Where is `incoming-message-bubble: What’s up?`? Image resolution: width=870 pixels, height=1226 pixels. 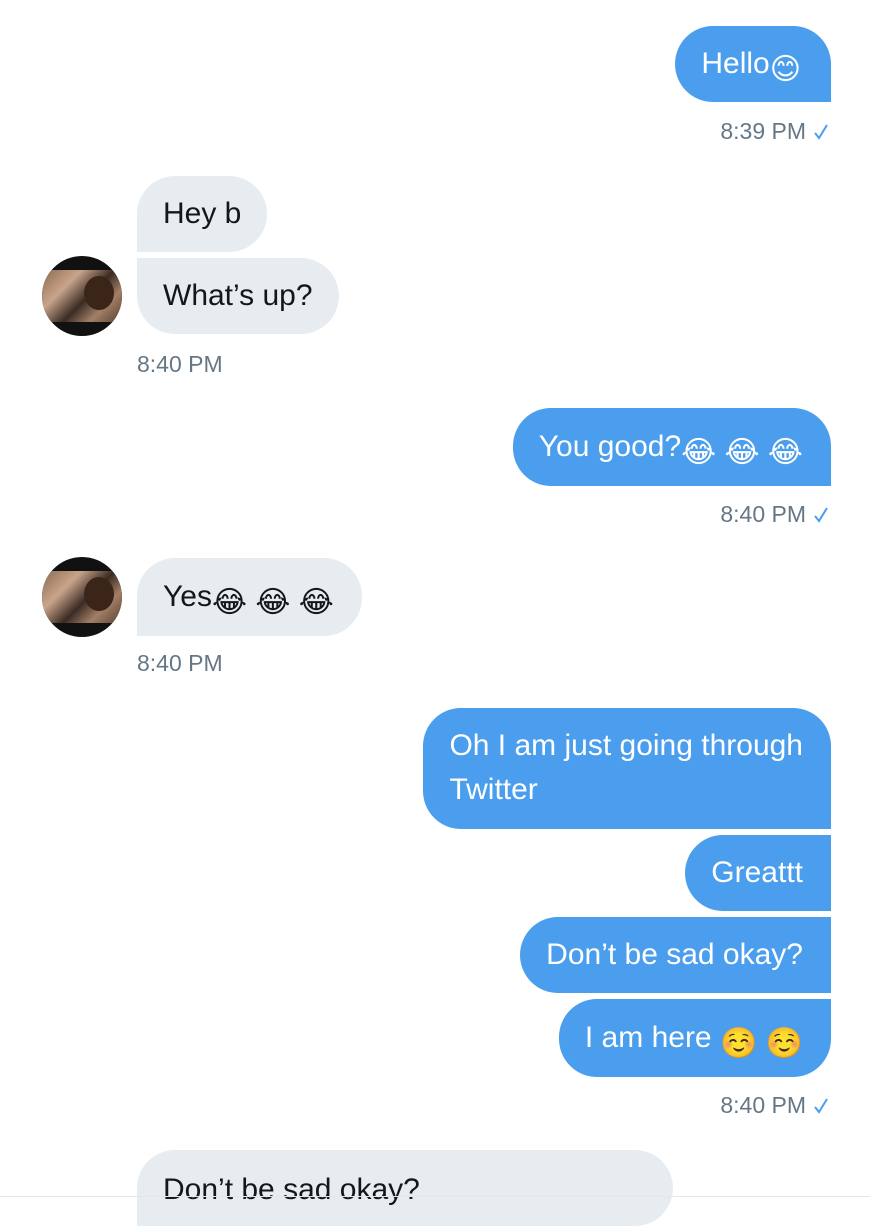 incoming-message-bubble: What’s up? is located at coordinates (238, 296).